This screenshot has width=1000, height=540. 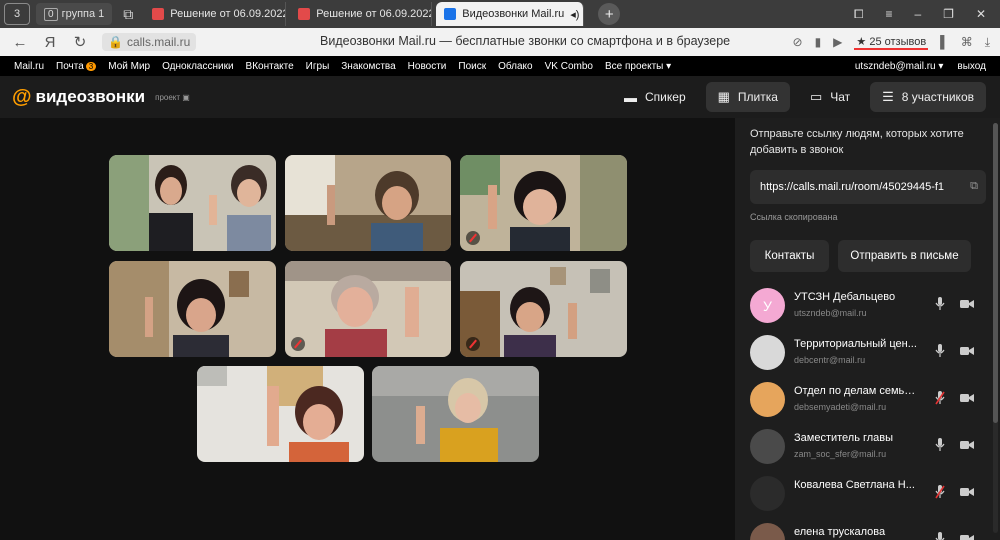 What do you see at coordinates (948, 14) in the screenshot?
I see `maximize-icon: ❐` at bounding box center [948, 14].